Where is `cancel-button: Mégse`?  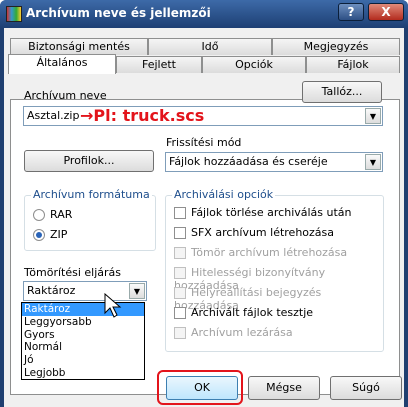 cancel-button: Mégse is located at coordinates (284, 388).